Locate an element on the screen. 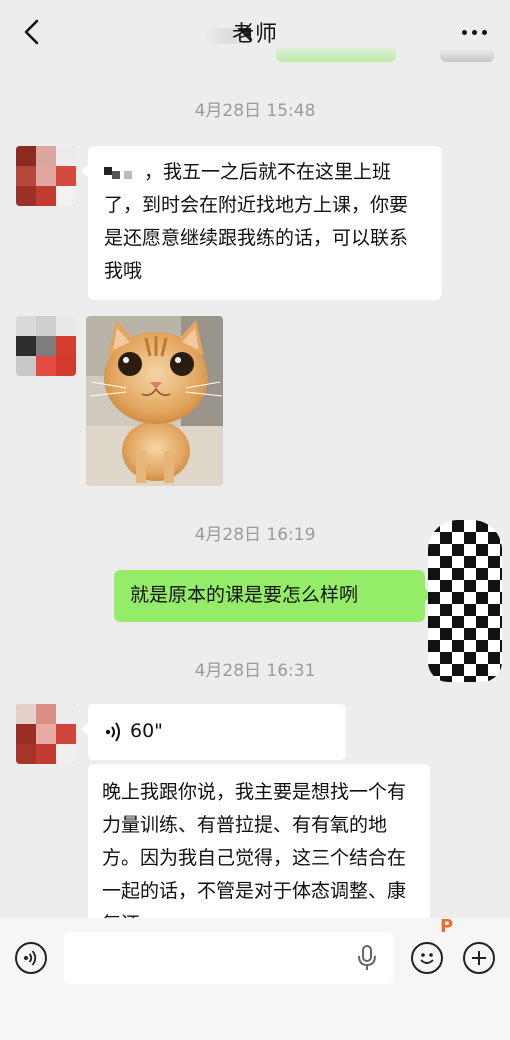  plus-icon is located at coordinates (479, 958).